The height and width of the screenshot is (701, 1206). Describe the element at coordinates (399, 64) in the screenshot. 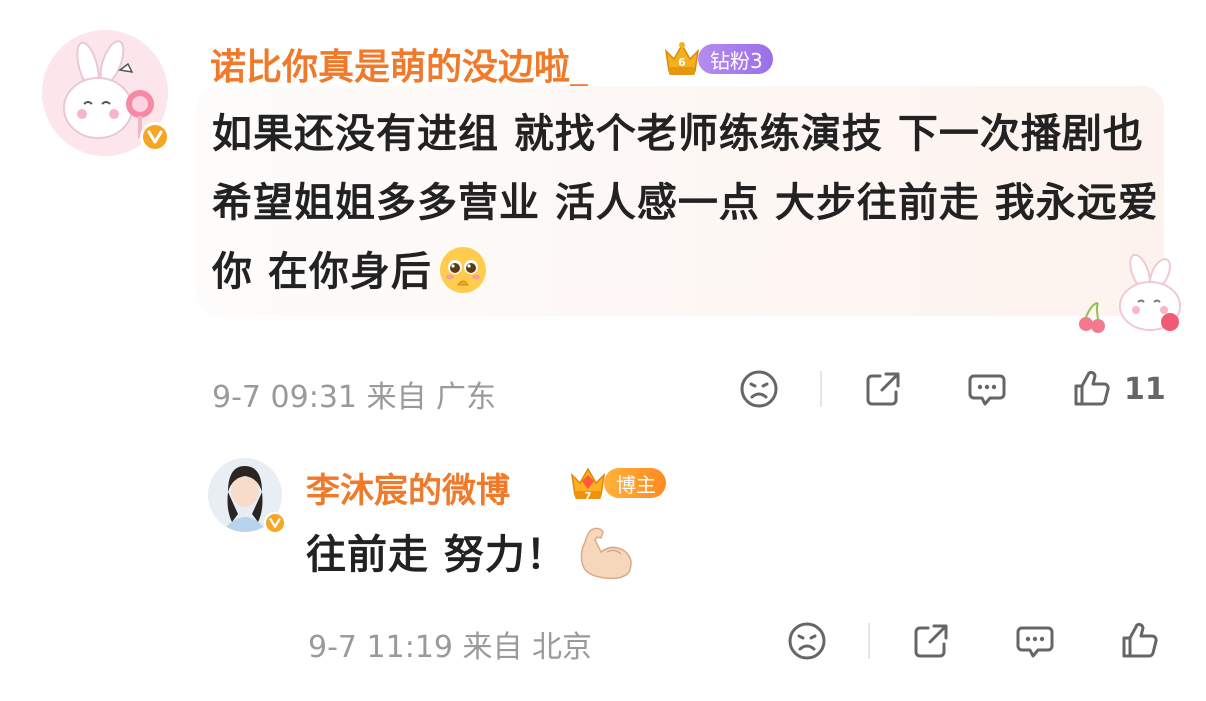

I see `username: 诺比你真是萌的没边啦_` at that location.